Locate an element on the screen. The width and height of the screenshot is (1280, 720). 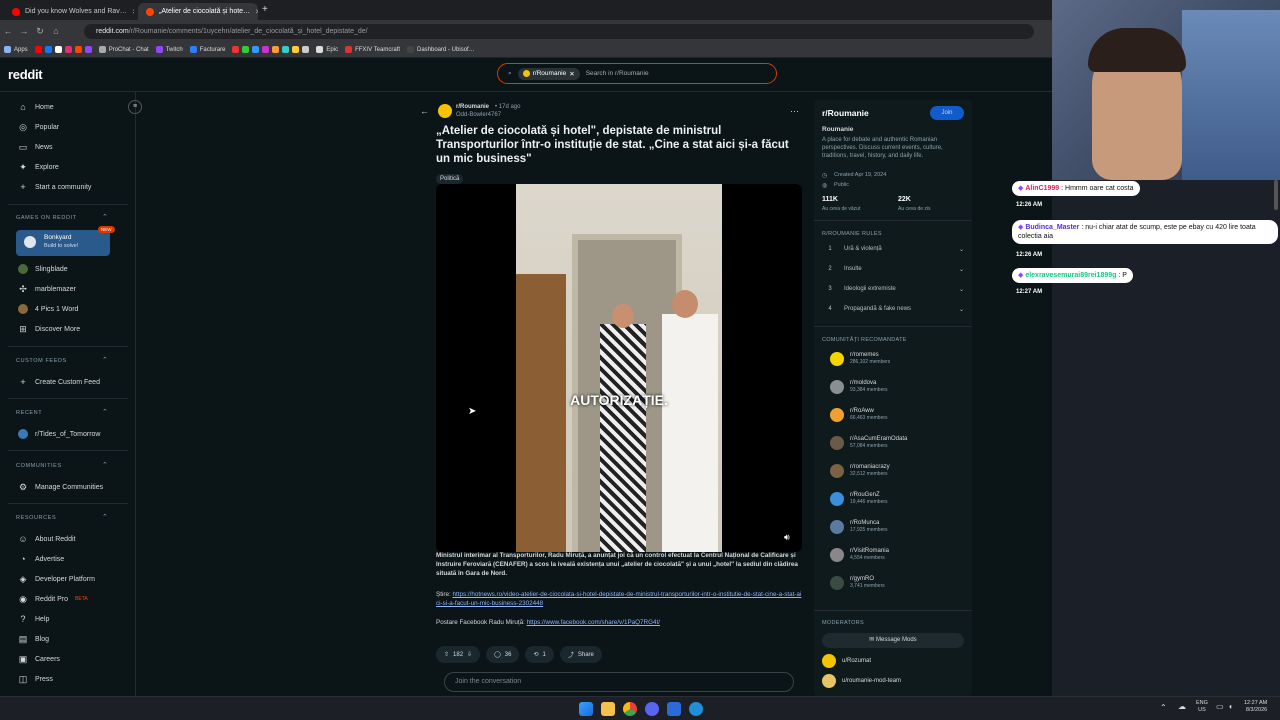
nav-start-community: + Start a community is located at coordinates (54, 187).